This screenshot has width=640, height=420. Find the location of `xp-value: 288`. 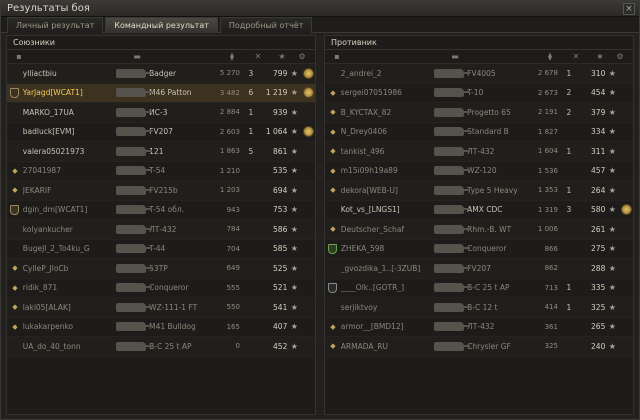

xp-value: 288 is located at coordinates (598, 268).